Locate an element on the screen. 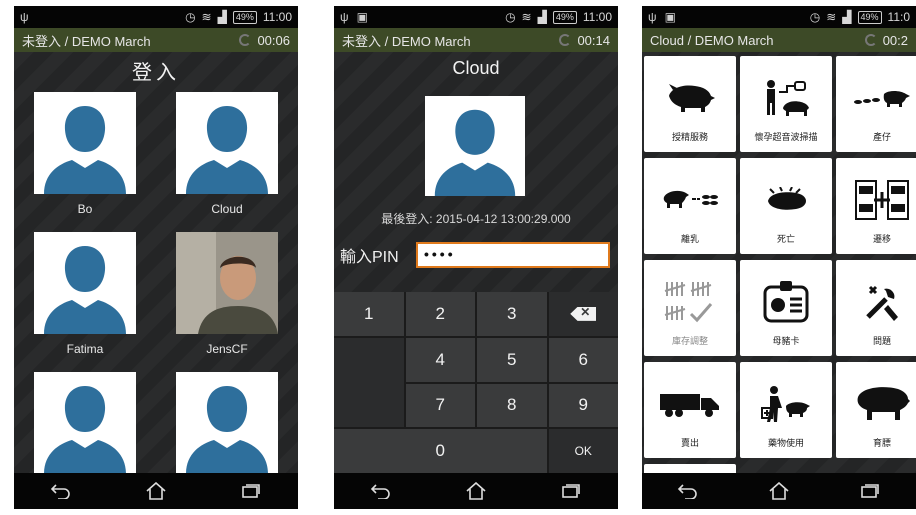 This screenshot has width=916, height=515. person-photo-icon is located at coordinates (227, 283).